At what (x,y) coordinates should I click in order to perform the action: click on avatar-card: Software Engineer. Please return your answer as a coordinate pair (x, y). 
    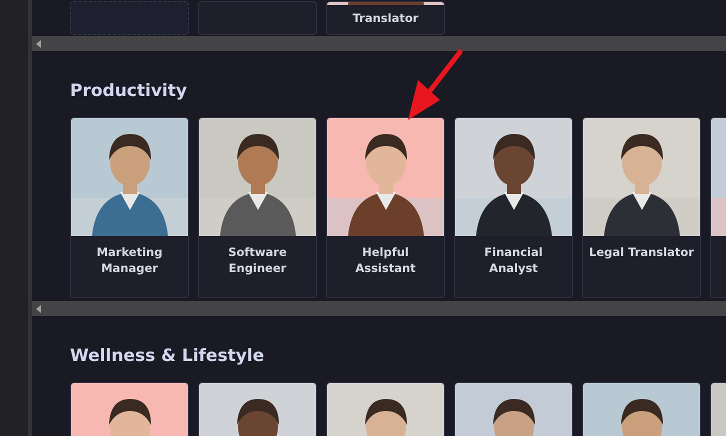
    Looking at the image, I should click on (257, 207).